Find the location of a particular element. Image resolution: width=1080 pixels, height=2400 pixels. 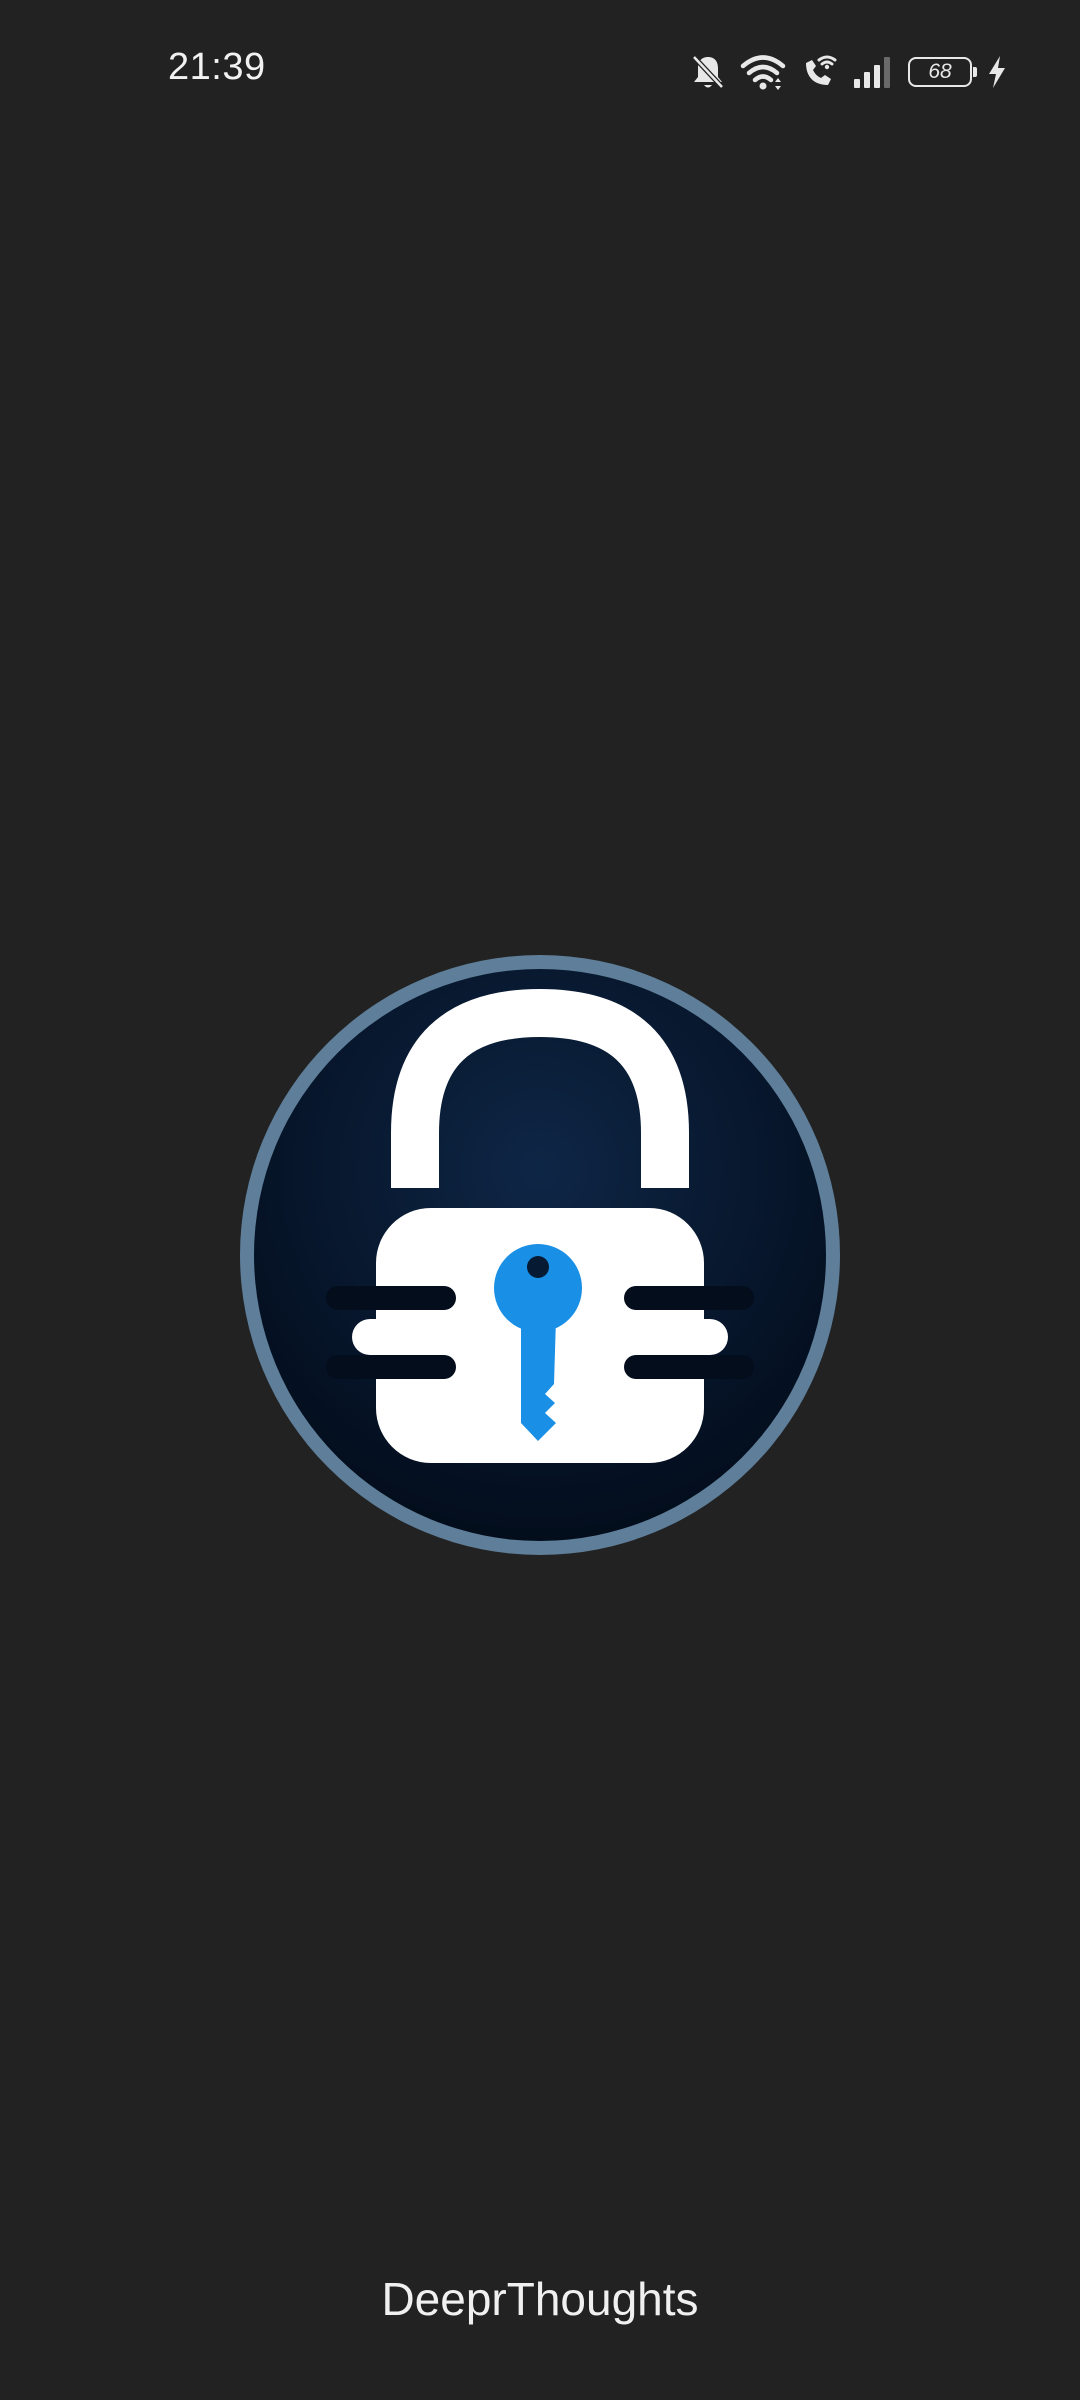

charging-bolt-icon is located at coordinates (997, 72).